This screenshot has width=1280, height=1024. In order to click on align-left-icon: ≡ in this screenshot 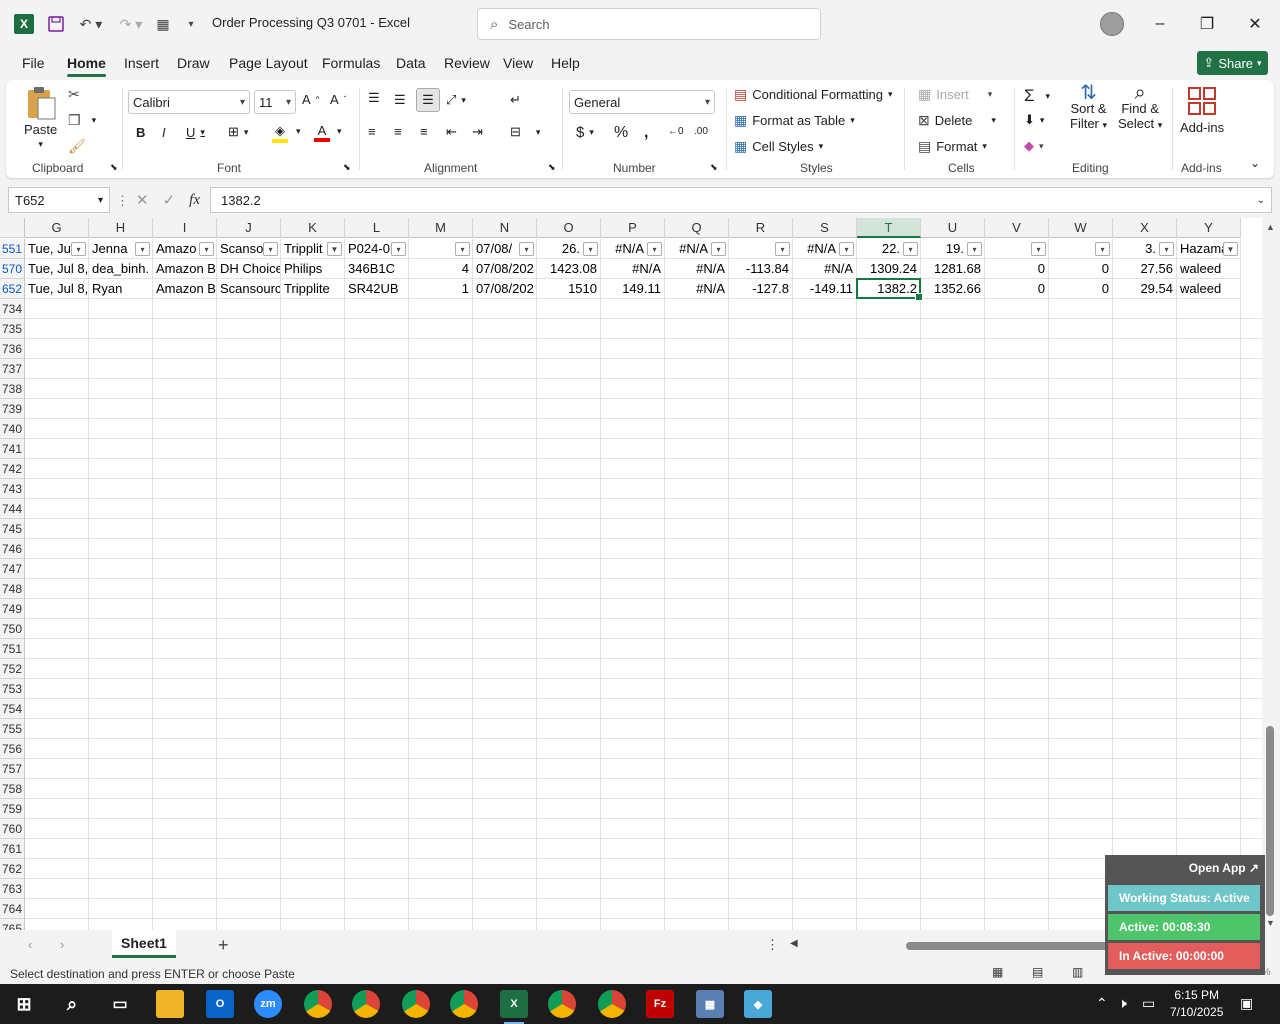, I will do `click(372, 131)`.